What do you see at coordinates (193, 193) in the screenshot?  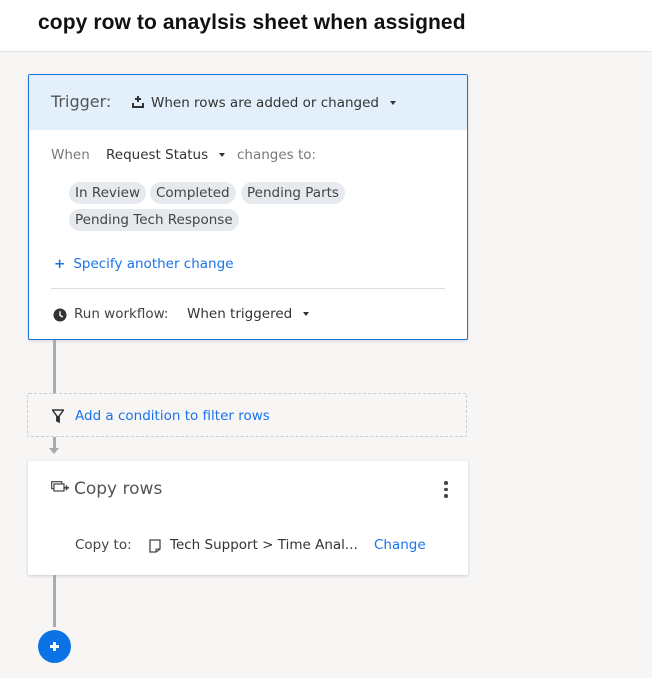 I see `value-chip: Completed` at bounding box center [193, 193].